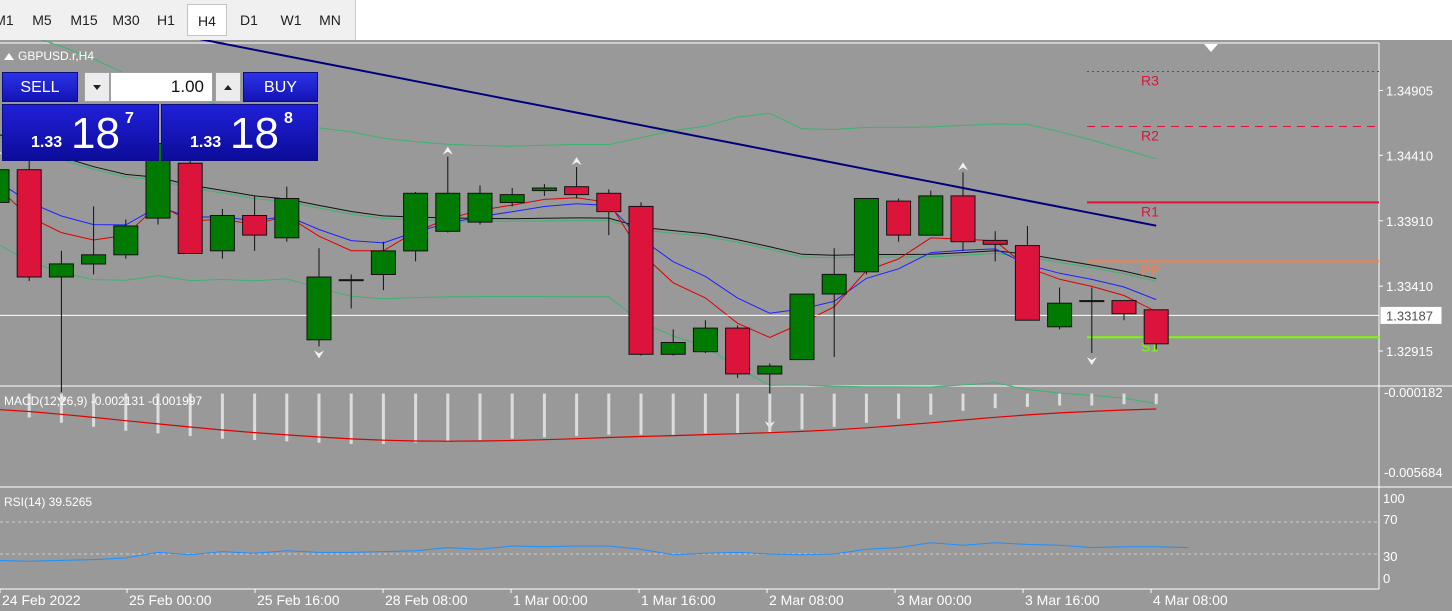 The height and width of the screenshot is (611, 1452). What do you see at coordinates (42, 20) in the screenshot?
I see `timeframe-m5-button: M5` at bounding box center [42, 20].